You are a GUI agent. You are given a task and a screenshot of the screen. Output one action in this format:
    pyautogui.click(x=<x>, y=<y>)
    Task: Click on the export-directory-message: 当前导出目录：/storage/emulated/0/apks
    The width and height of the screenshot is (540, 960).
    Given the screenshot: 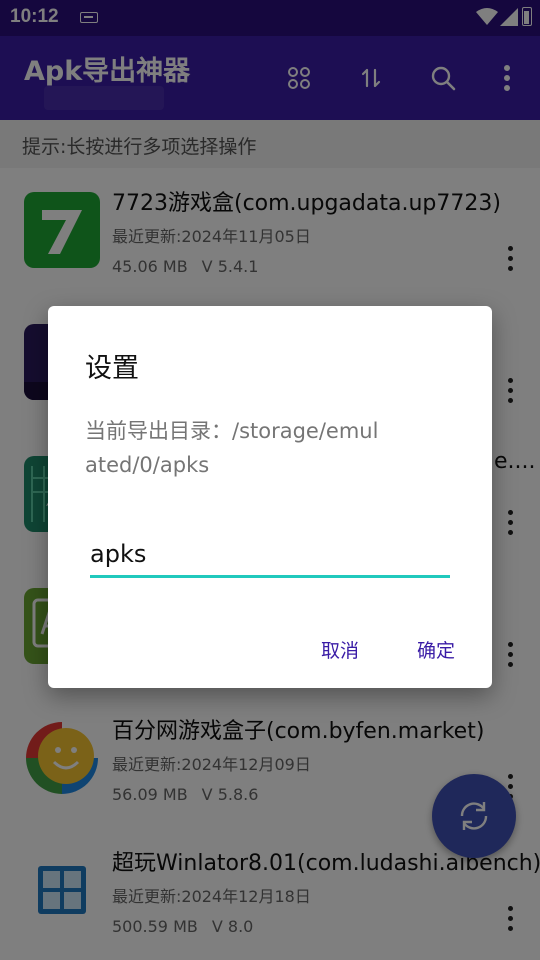 What is the action you would take?
    pyautogui.click(x=232, y=448)
    